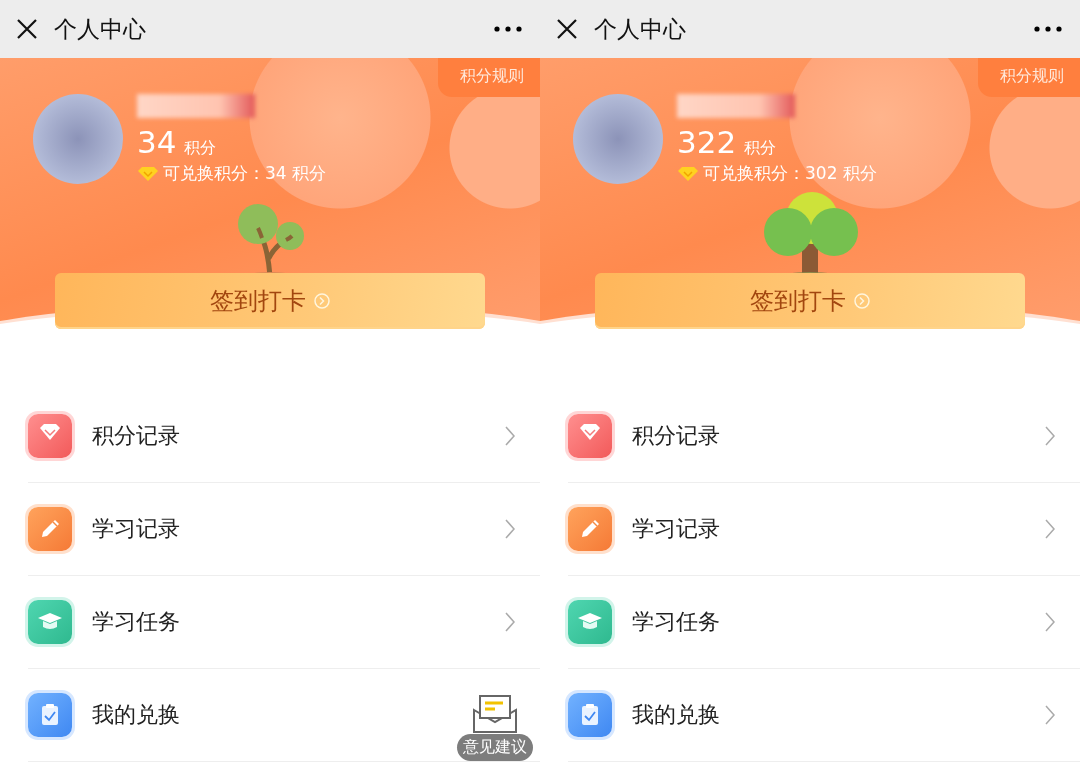 The image size is (1080, 763). Describe the element at coordinates (495, 714) in the screenshot. I see `envelope-icon` at that location.